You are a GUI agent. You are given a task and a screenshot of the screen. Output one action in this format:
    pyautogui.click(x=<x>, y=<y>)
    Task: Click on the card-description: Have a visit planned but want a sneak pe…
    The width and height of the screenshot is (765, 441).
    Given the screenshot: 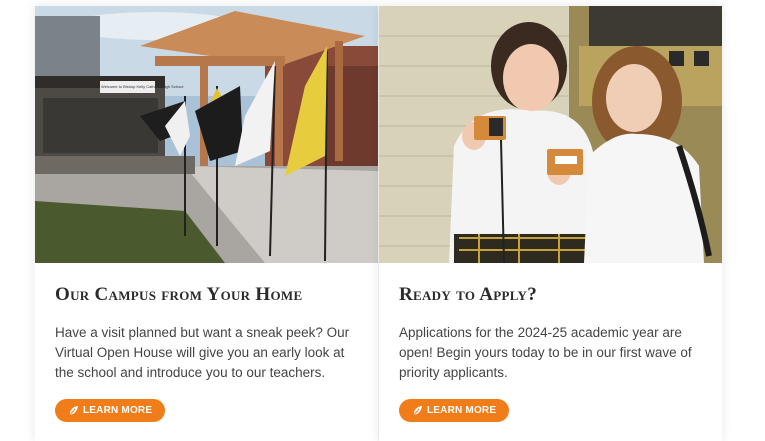 What is the action you would take?
    pyautogui.click(x=202, y=352)
    